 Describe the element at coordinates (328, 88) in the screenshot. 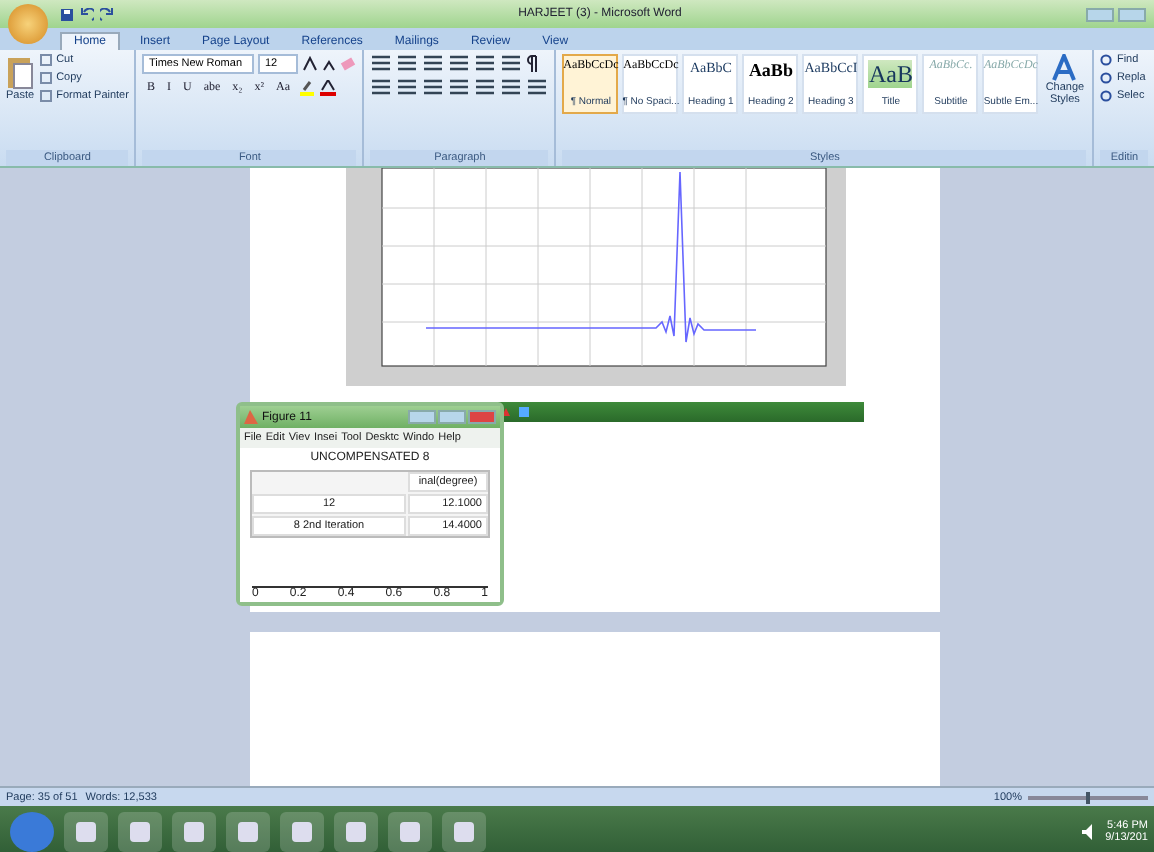

I see `font-color-icon` at that location.